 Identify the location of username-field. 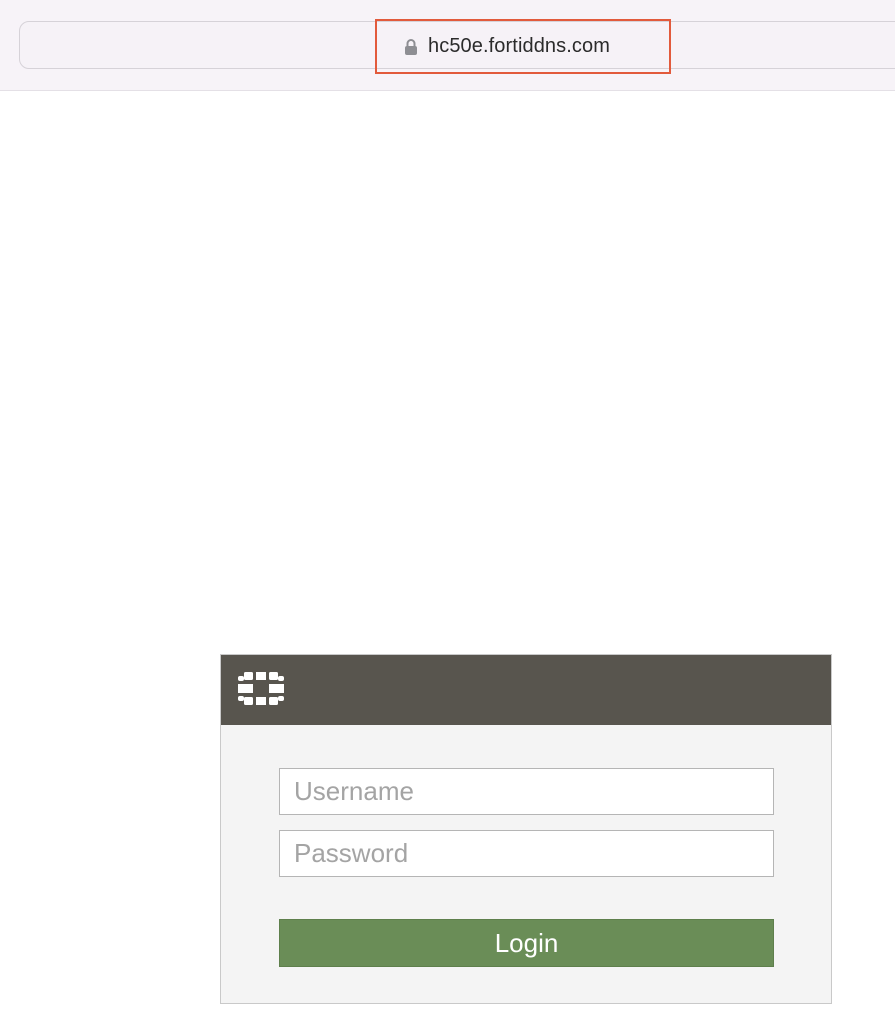
(526, 791).